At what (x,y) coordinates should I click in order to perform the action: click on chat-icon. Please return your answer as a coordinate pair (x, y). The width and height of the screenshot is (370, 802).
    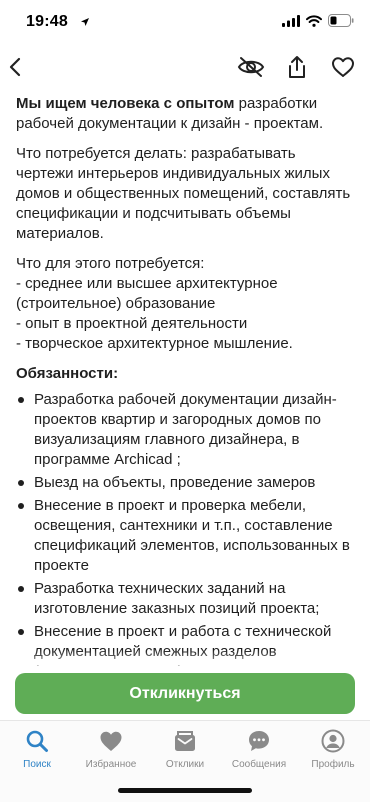
    Looking at the image, I should click on (259, 741).